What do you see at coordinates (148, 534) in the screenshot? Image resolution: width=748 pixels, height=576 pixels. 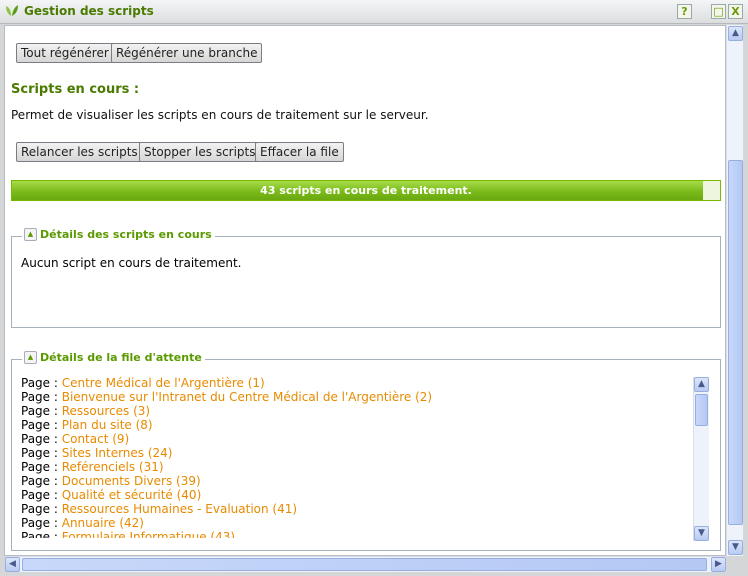 I see `queue-item-link: Formulaire Informatique (43)` at bounding box center [148, 534].